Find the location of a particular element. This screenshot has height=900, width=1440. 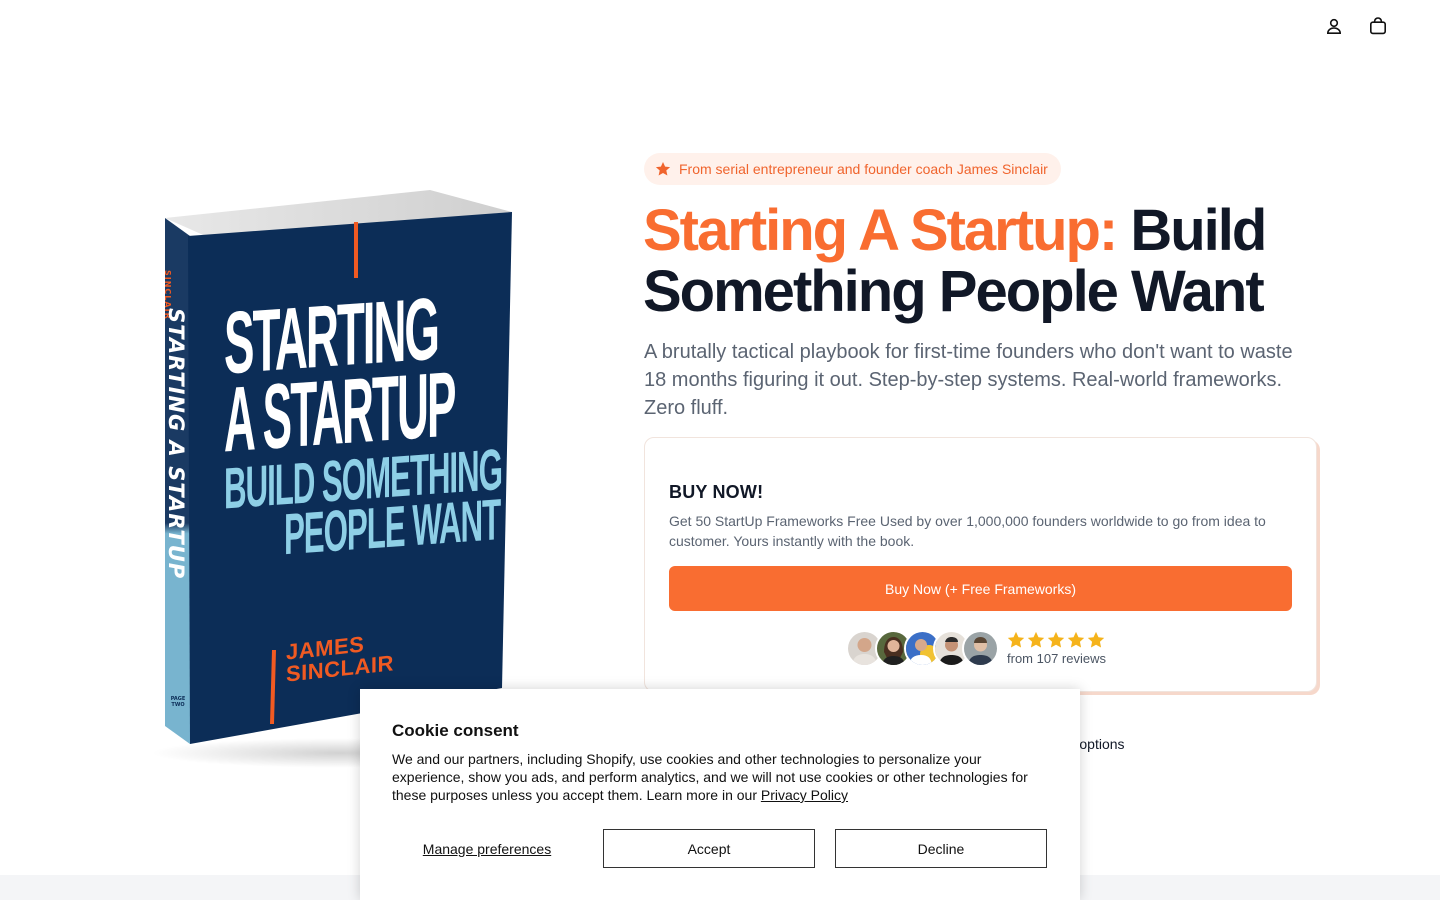

reviewer-avatars is located at coordinates (922, 648).